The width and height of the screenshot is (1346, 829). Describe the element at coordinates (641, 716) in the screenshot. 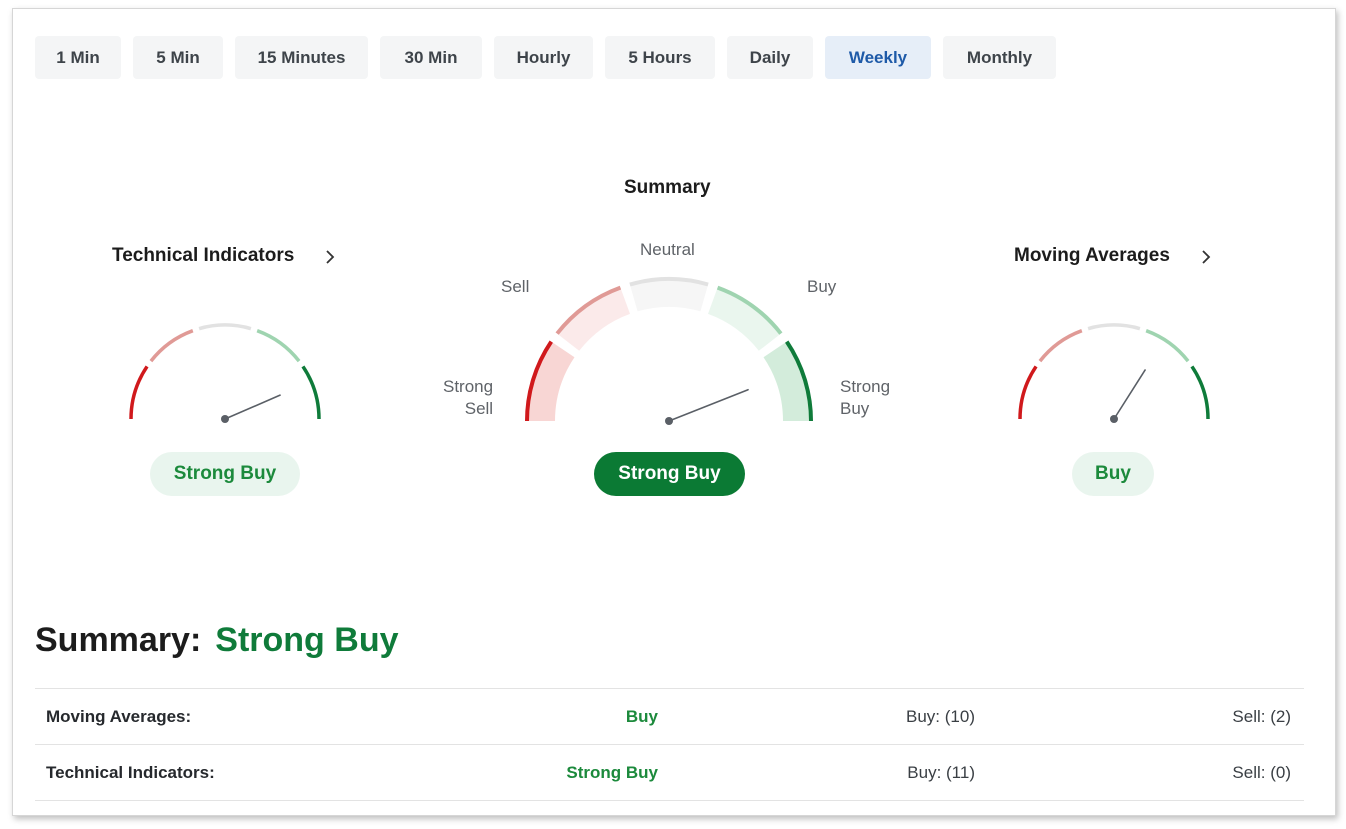

I see `row-signal: Buy` at that location.